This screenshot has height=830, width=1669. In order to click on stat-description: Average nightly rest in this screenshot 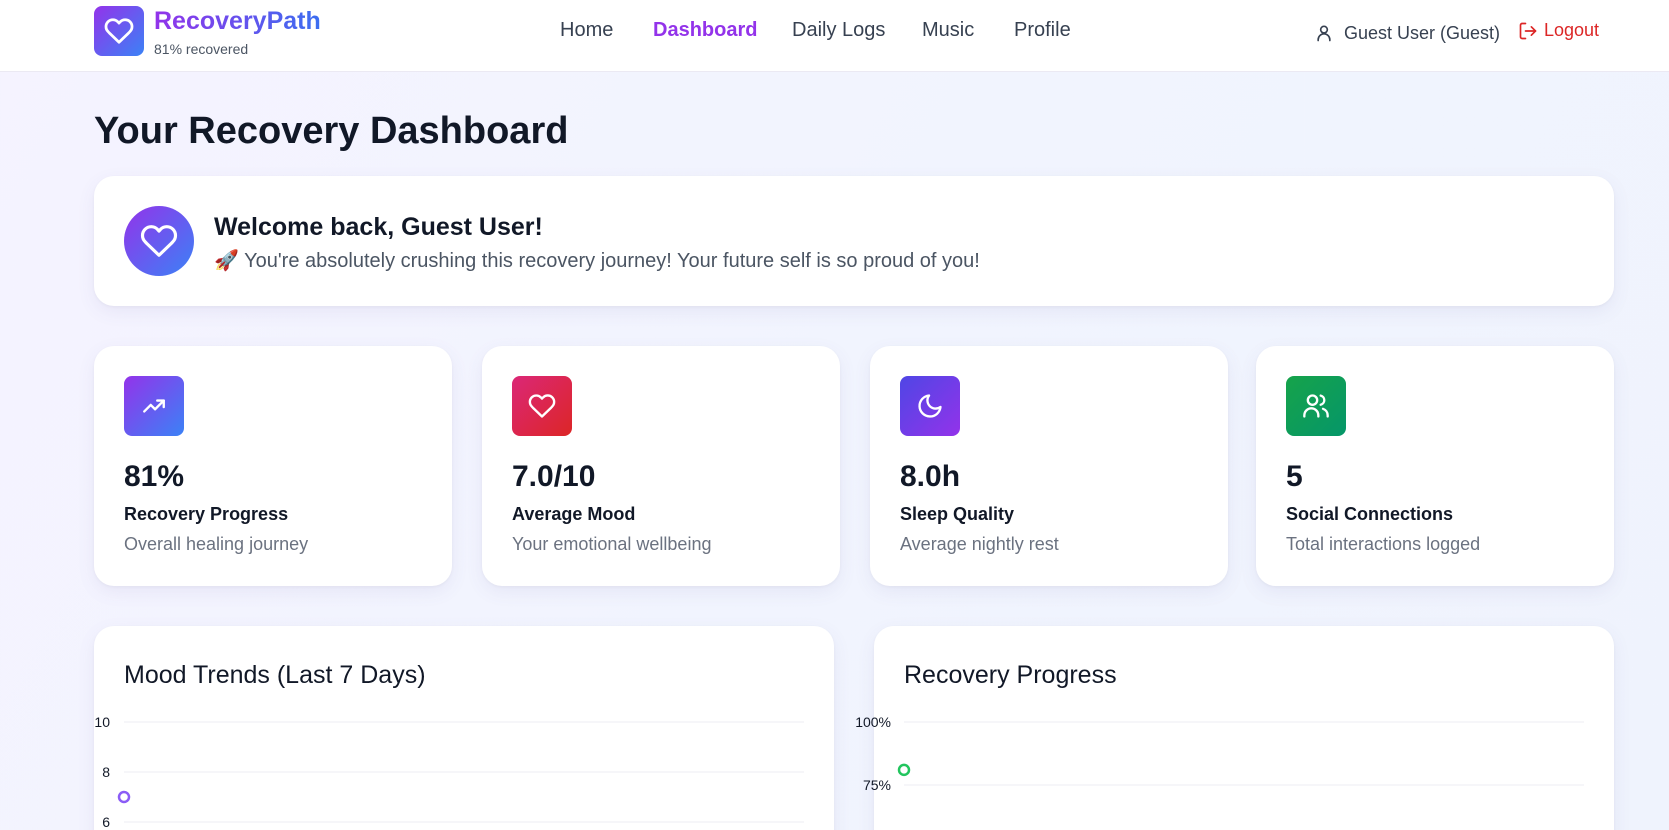, I will do `click(979, 544)`.